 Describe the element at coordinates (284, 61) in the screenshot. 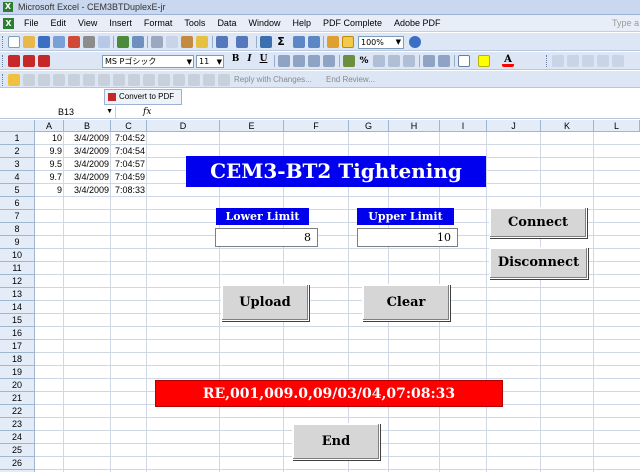

I see `align-left-icon` at that location.